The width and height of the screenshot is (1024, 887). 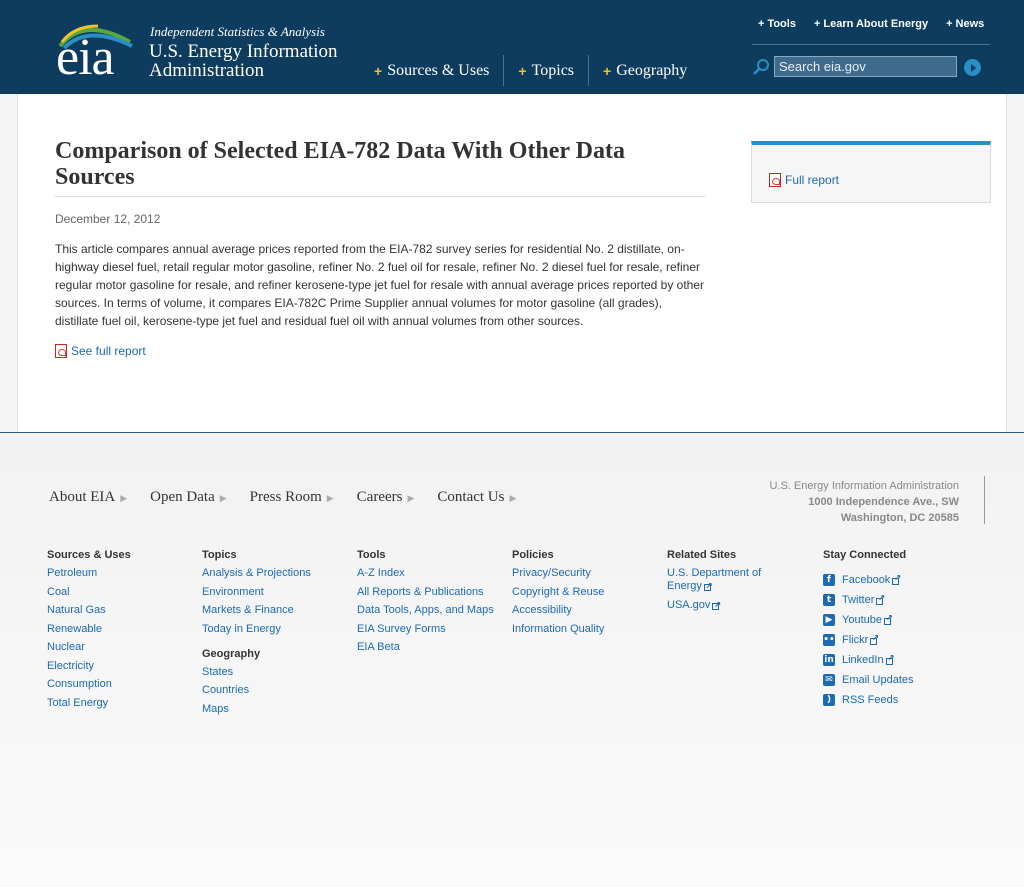 What do you see at coordinates (122, 610) in the screenshot?
I see `footer-link: Natural Gas` at bounding box center [122, 610].